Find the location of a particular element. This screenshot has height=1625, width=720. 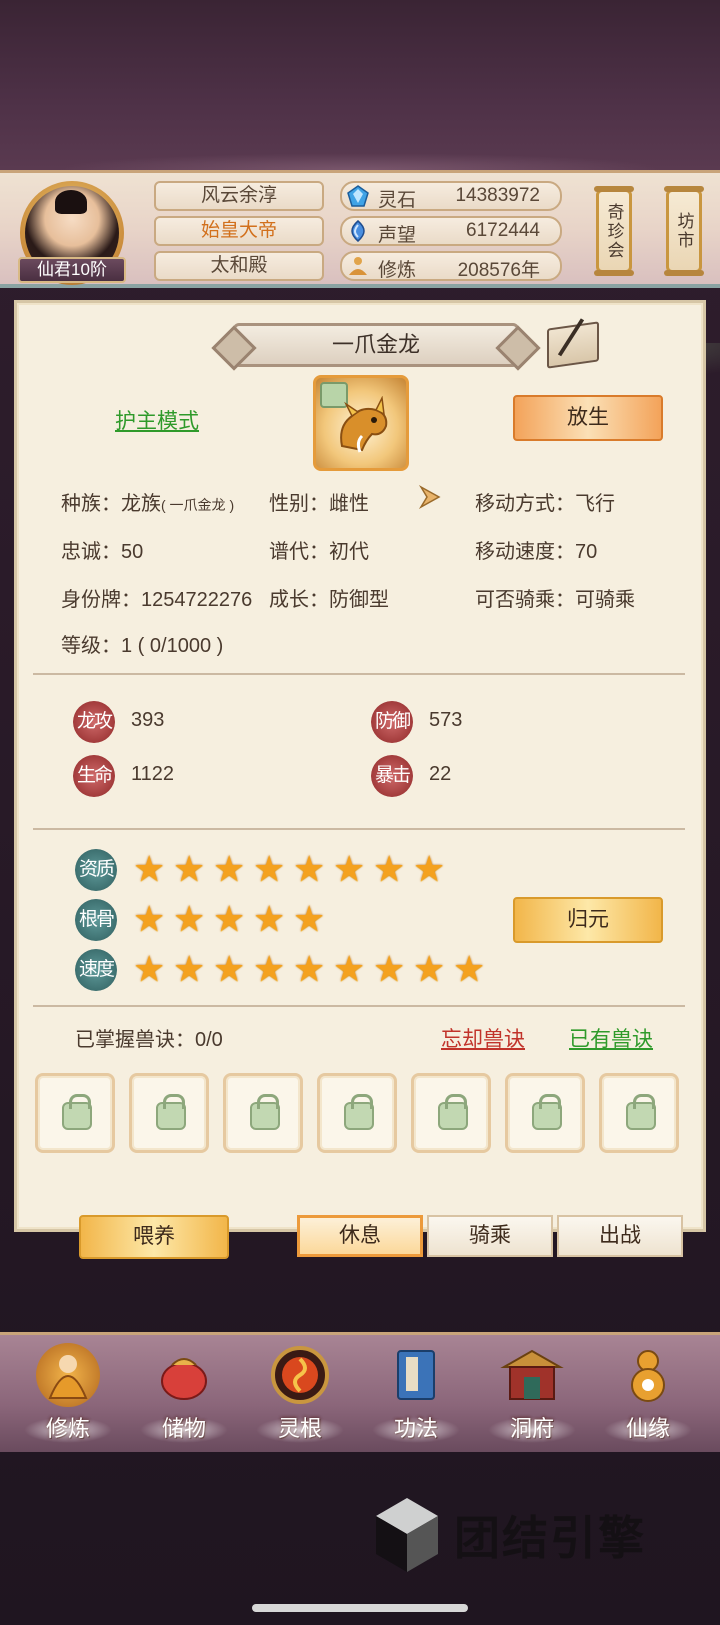

pet-race: 种族：龙族( 一爪金龙 ) is located at coordinates (148, 504).